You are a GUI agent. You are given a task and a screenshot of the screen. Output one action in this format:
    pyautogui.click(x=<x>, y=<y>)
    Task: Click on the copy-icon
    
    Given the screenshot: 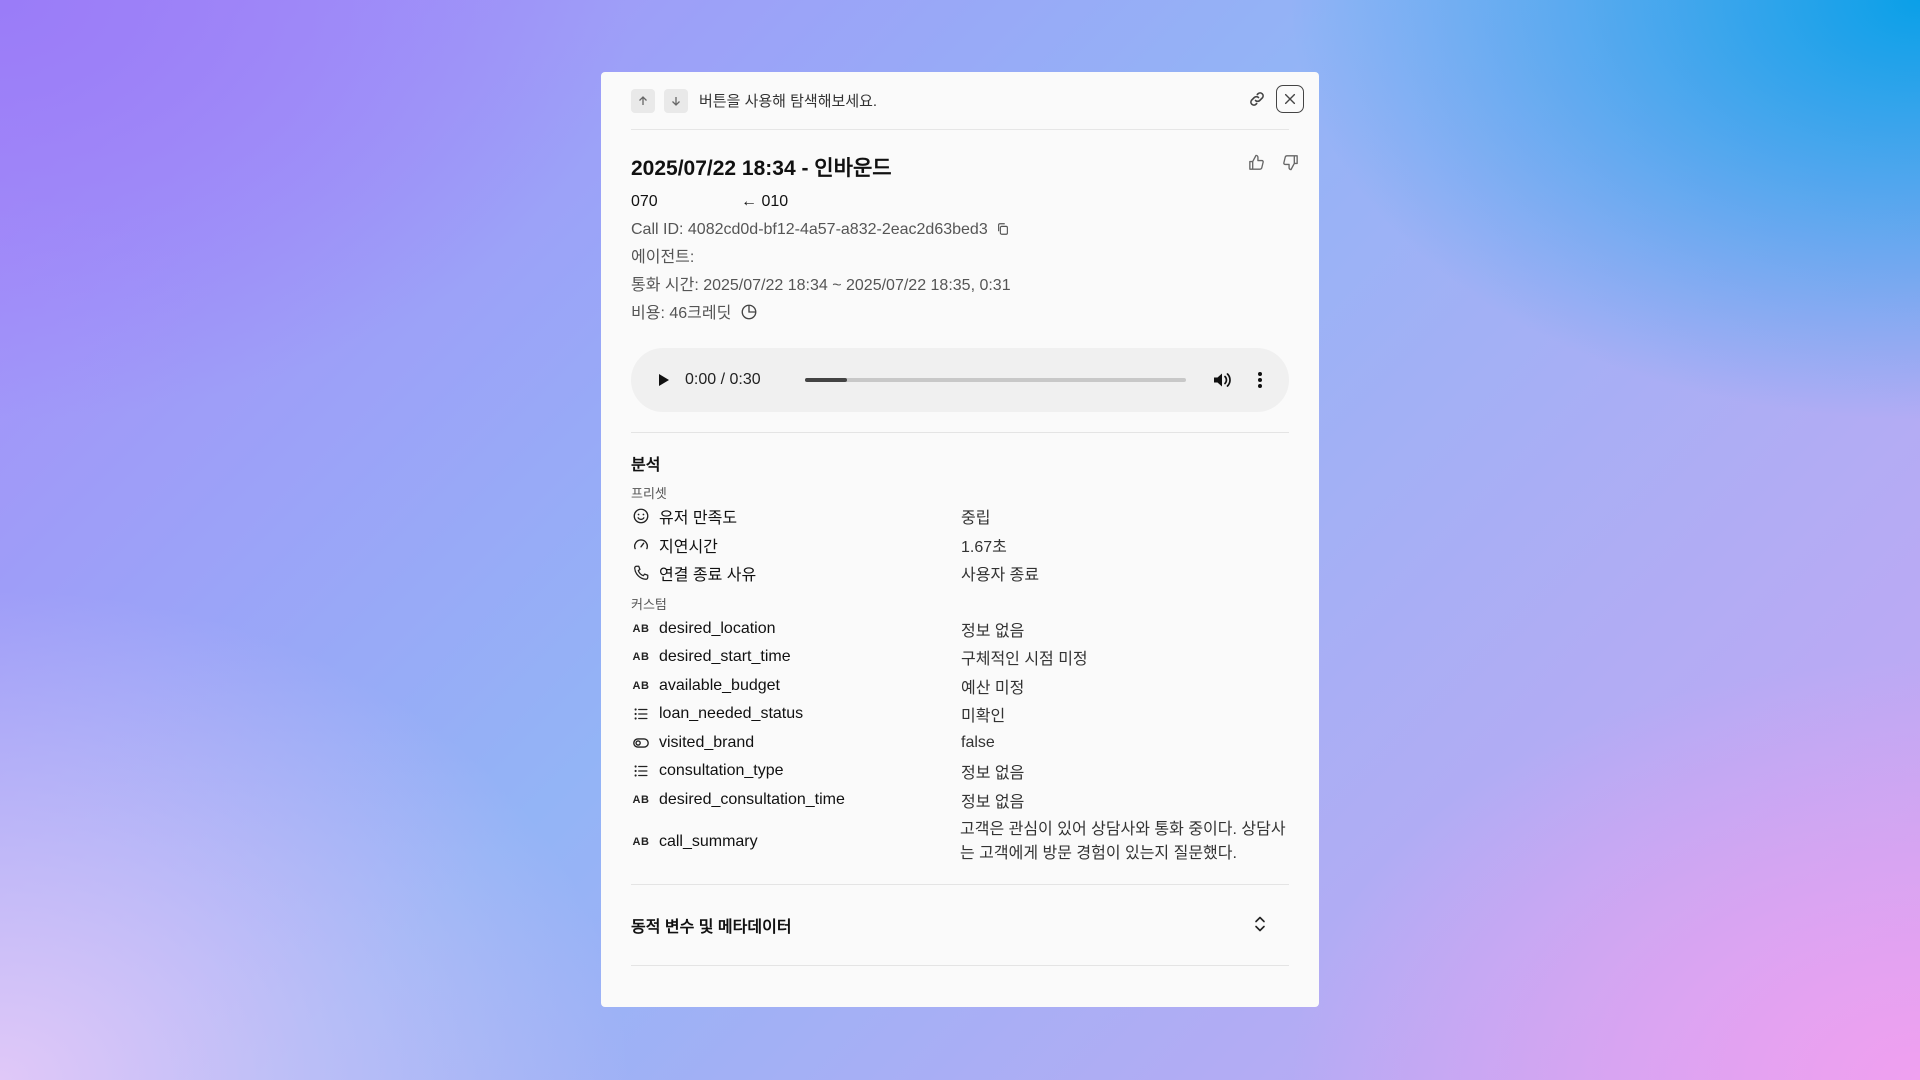 What is the action you would take?
    pyautogui.click(x=1003, y=229)
    